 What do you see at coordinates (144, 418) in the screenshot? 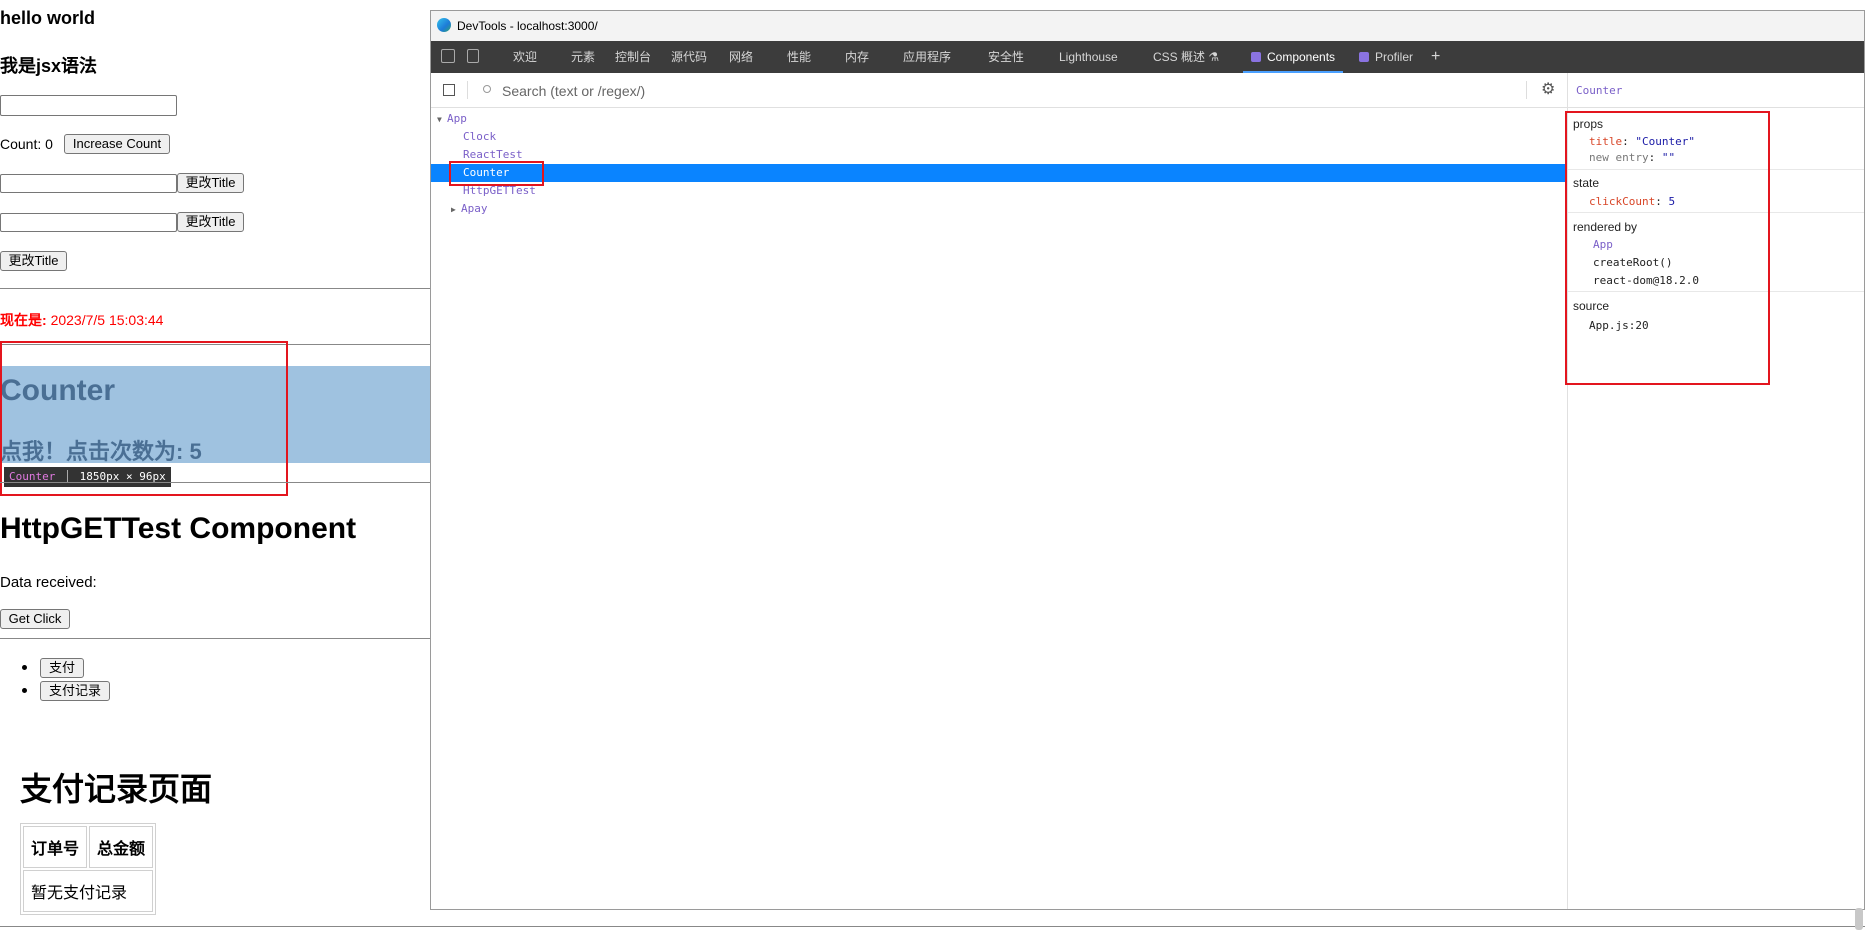
I see `highlight-red-box` at bounding box center [144, 418].